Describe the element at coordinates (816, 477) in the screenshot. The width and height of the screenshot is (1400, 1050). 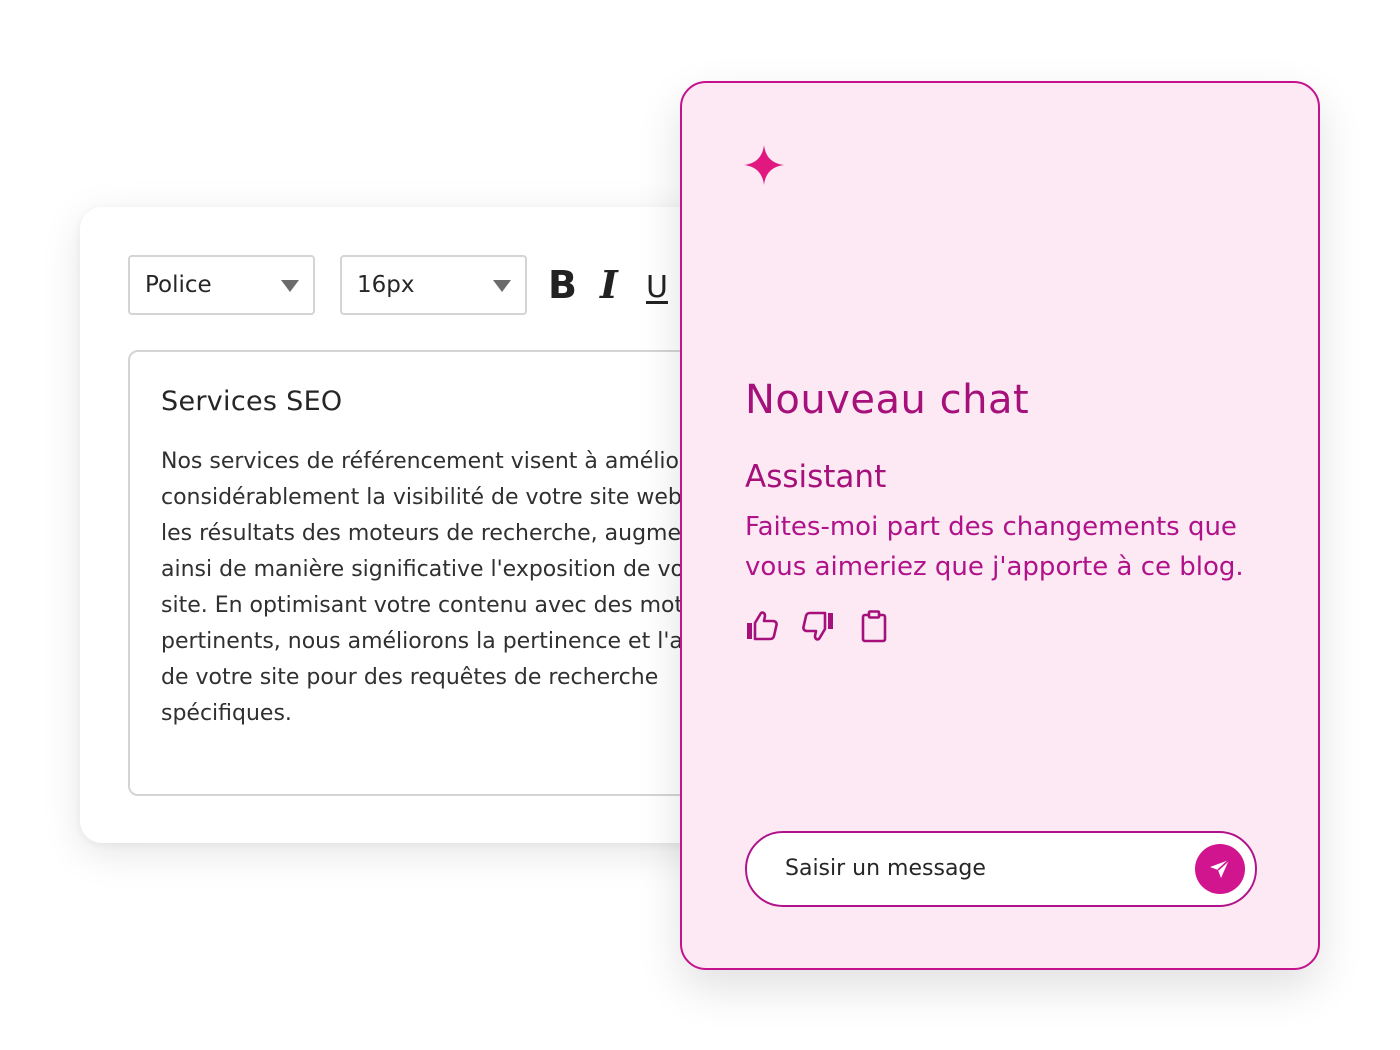
I see `assistant-label: Assistant` at that location.